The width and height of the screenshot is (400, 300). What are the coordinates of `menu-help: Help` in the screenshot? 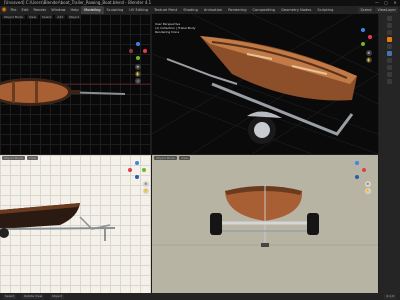 It's located at (74, 10).